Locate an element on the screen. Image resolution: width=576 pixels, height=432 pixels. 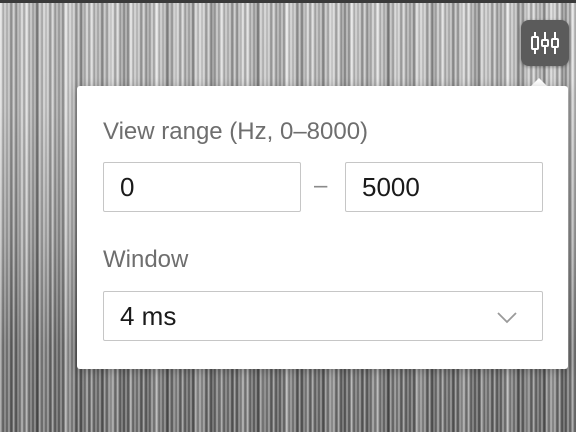
view-range-label: View range (Hz, 0–8000) is located at coordinates (236, 131).